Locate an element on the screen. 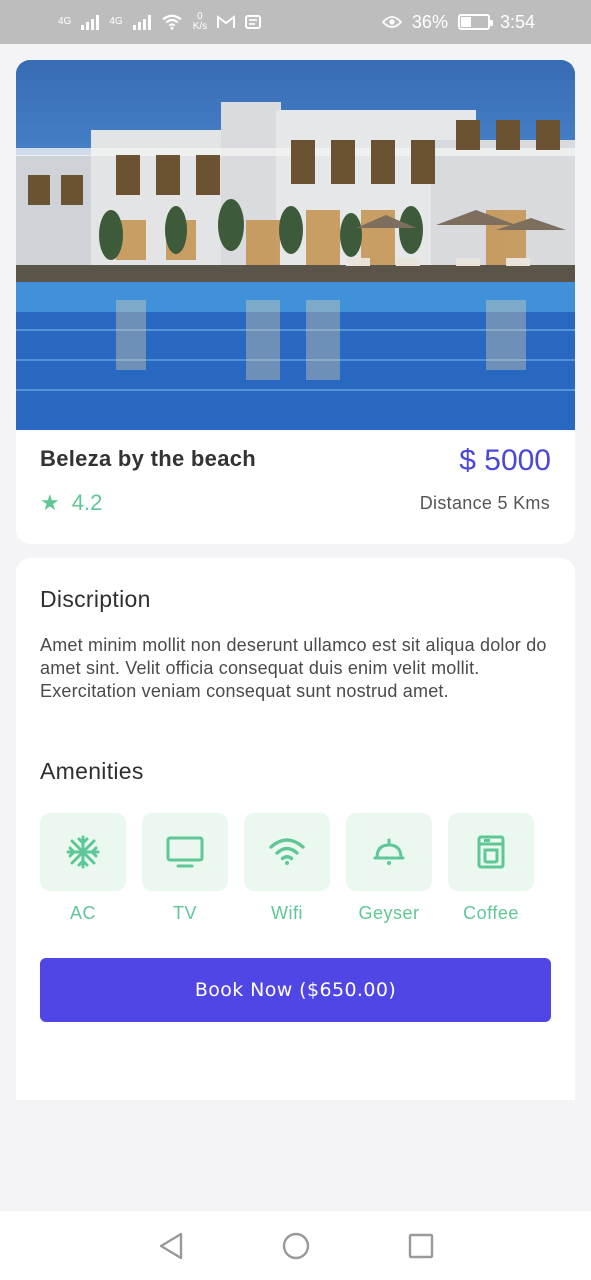 Image resolution: width=591 pixels, height=1280 pixels. hotel-rating: ★ 4.2 is located at coordinates (71, 503).